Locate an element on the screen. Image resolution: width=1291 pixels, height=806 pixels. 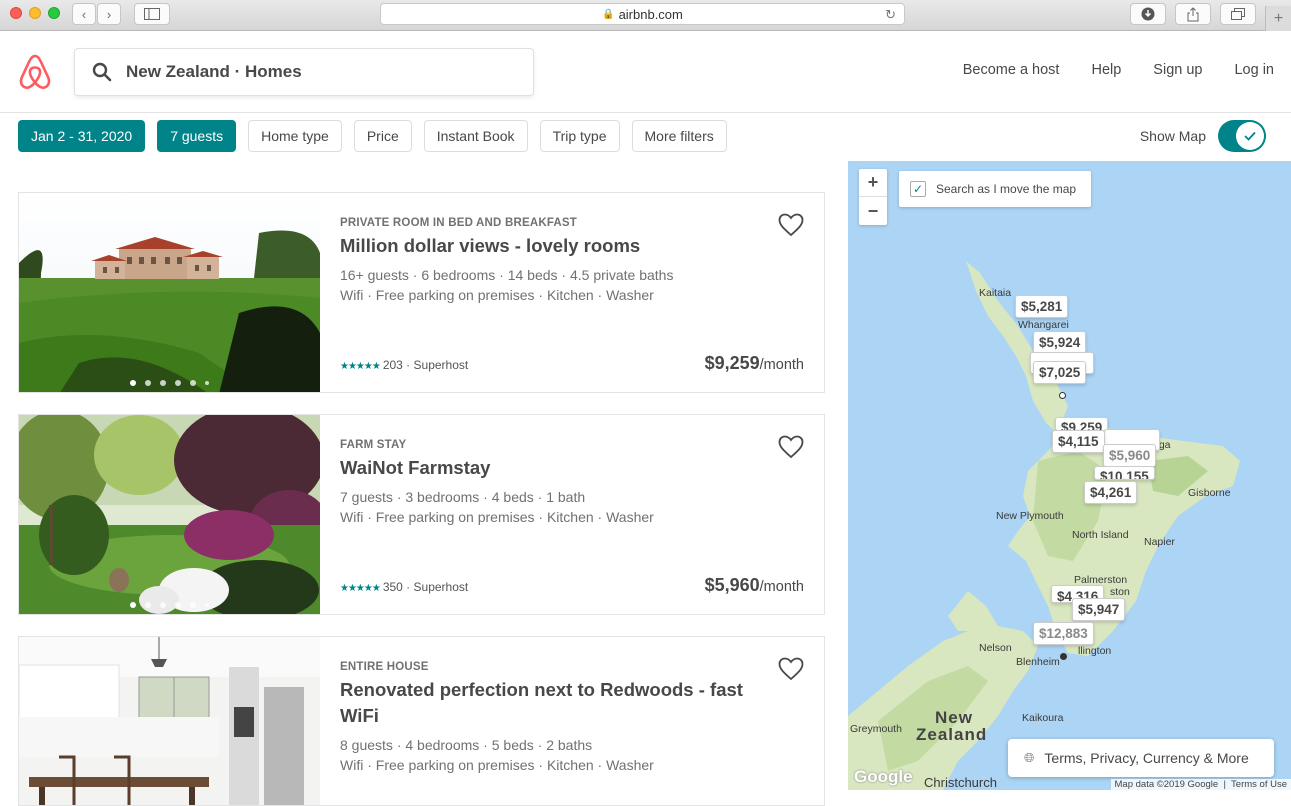
minimize-window-button is located at coordinates (35, 13).